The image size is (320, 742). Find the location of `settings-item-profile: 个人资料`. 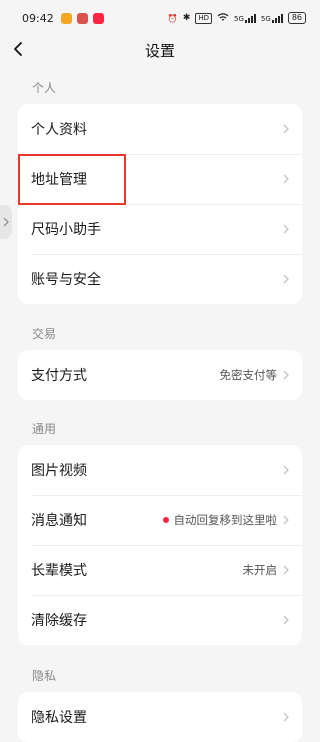

settings-item-profile: 个人资料 is located at coordinates (160, 129).